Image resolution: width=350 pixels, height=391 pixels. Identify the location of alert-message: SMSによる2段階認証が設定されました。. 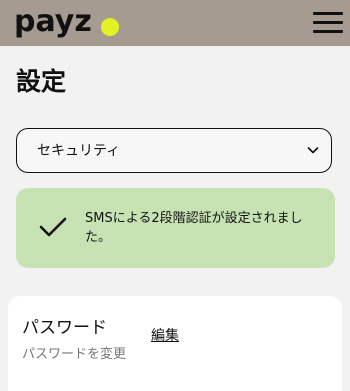
(194, 228).